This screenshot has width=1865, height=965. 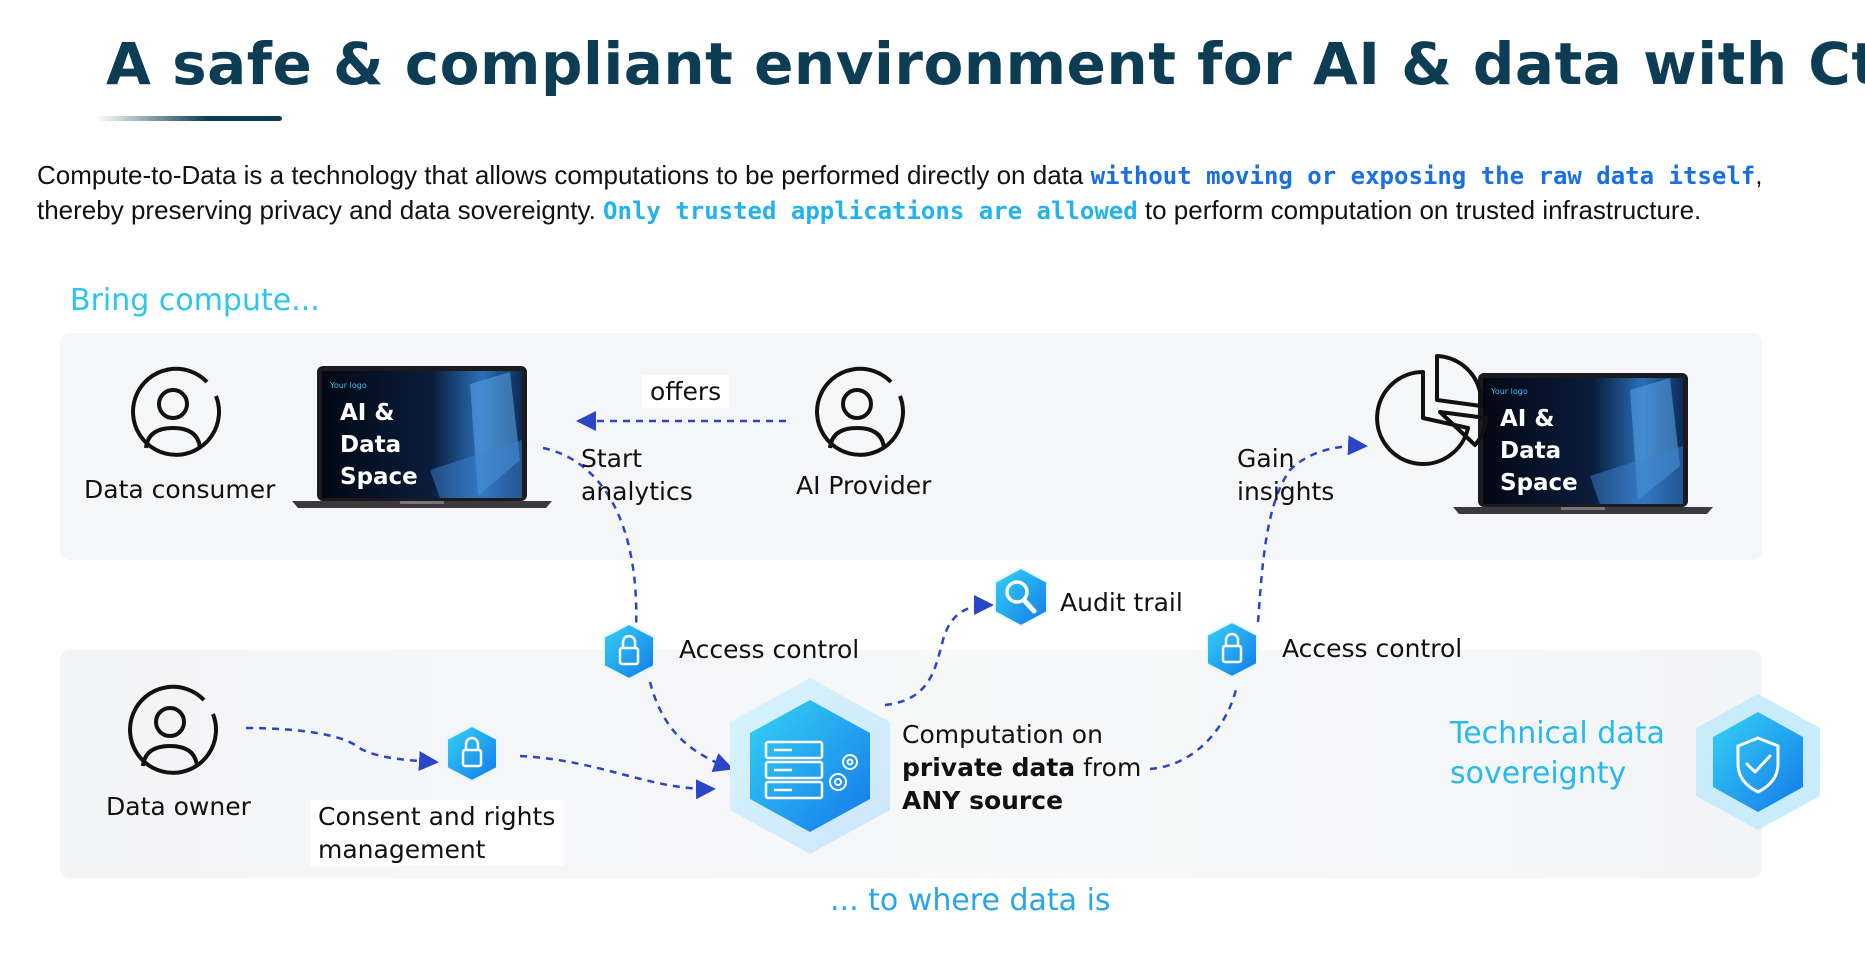 I want to click on pie-chart-icon, so click(x=1431, y=410).